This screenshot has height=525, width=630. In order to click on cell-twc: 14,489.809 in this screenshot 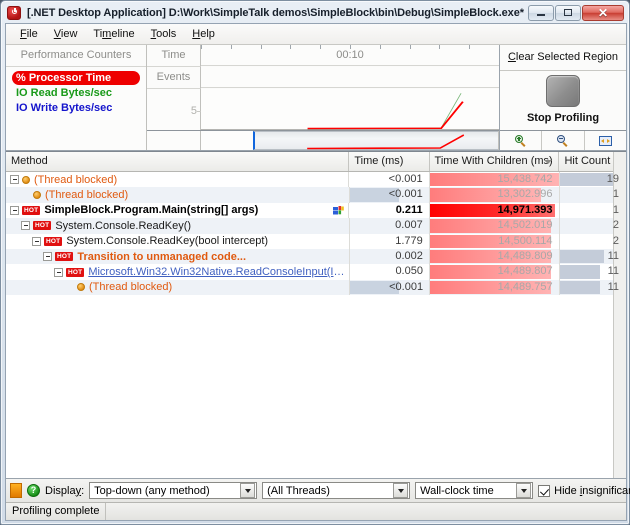, I will do `click(494, 256)`.